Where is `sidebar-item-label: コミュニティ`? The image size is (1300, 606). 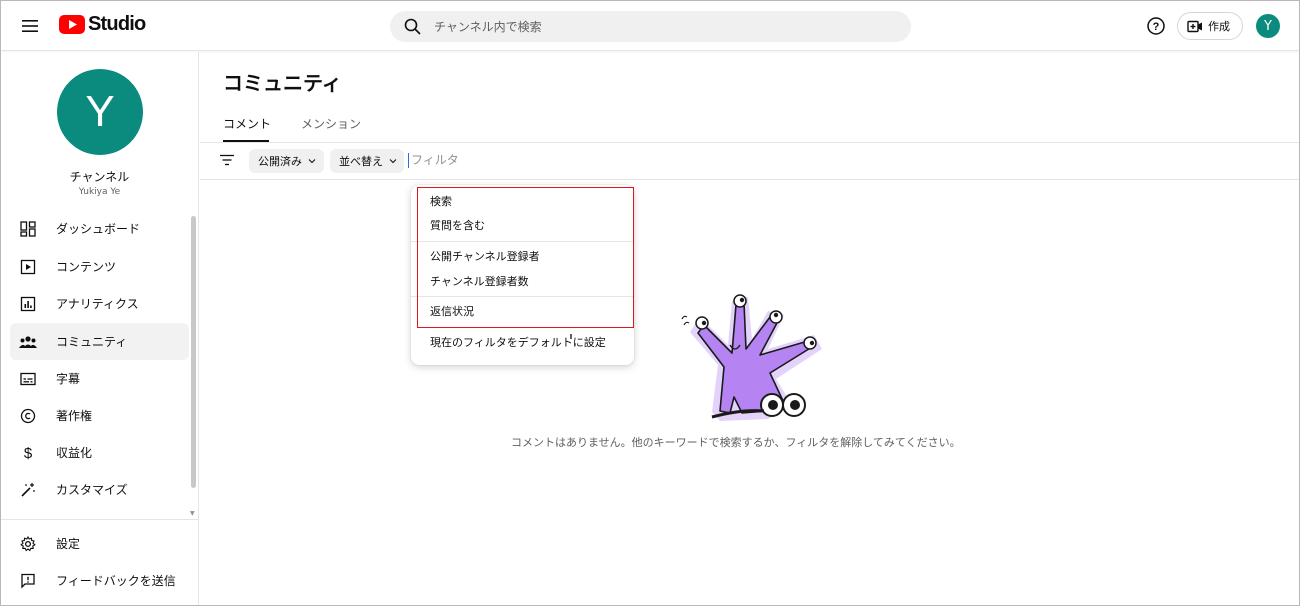 sidebar-item-label: コミュニティ is located at coordinates (92, 342).